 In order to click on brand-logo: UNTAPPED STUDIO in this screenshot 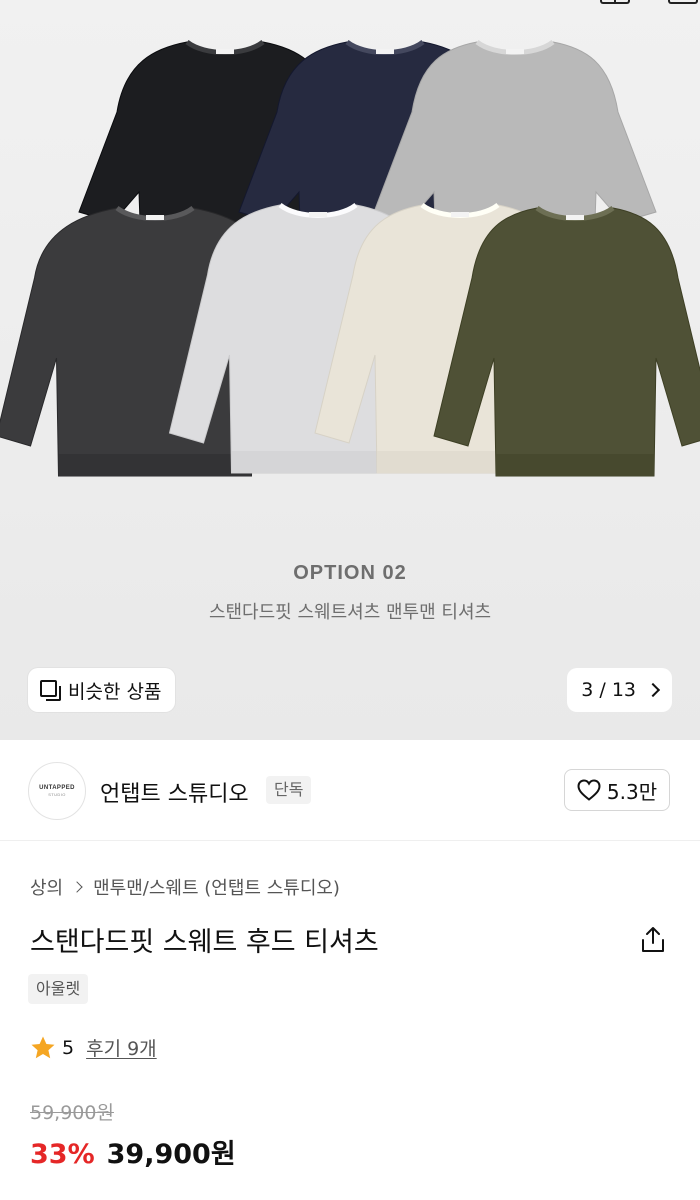, I will do `click(57, 791)`.